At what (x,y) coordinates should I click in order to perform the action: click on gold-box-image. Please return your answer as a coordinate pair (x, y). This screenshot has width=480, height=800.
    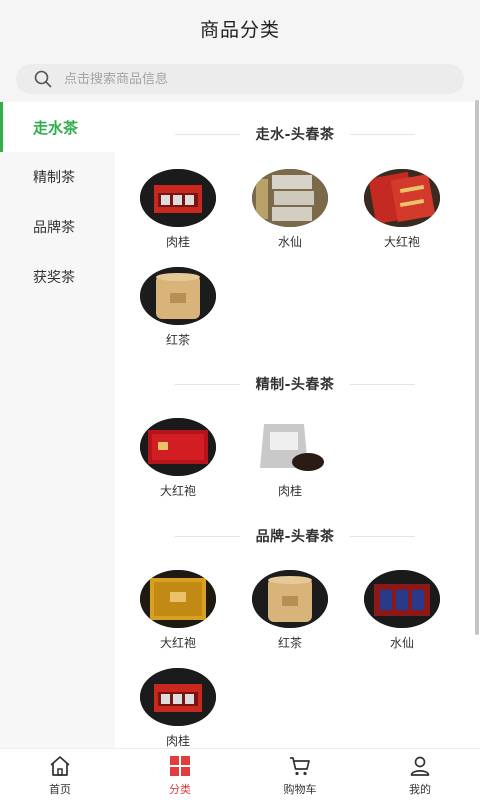
    Looking at the image, I should click on (178, 599).